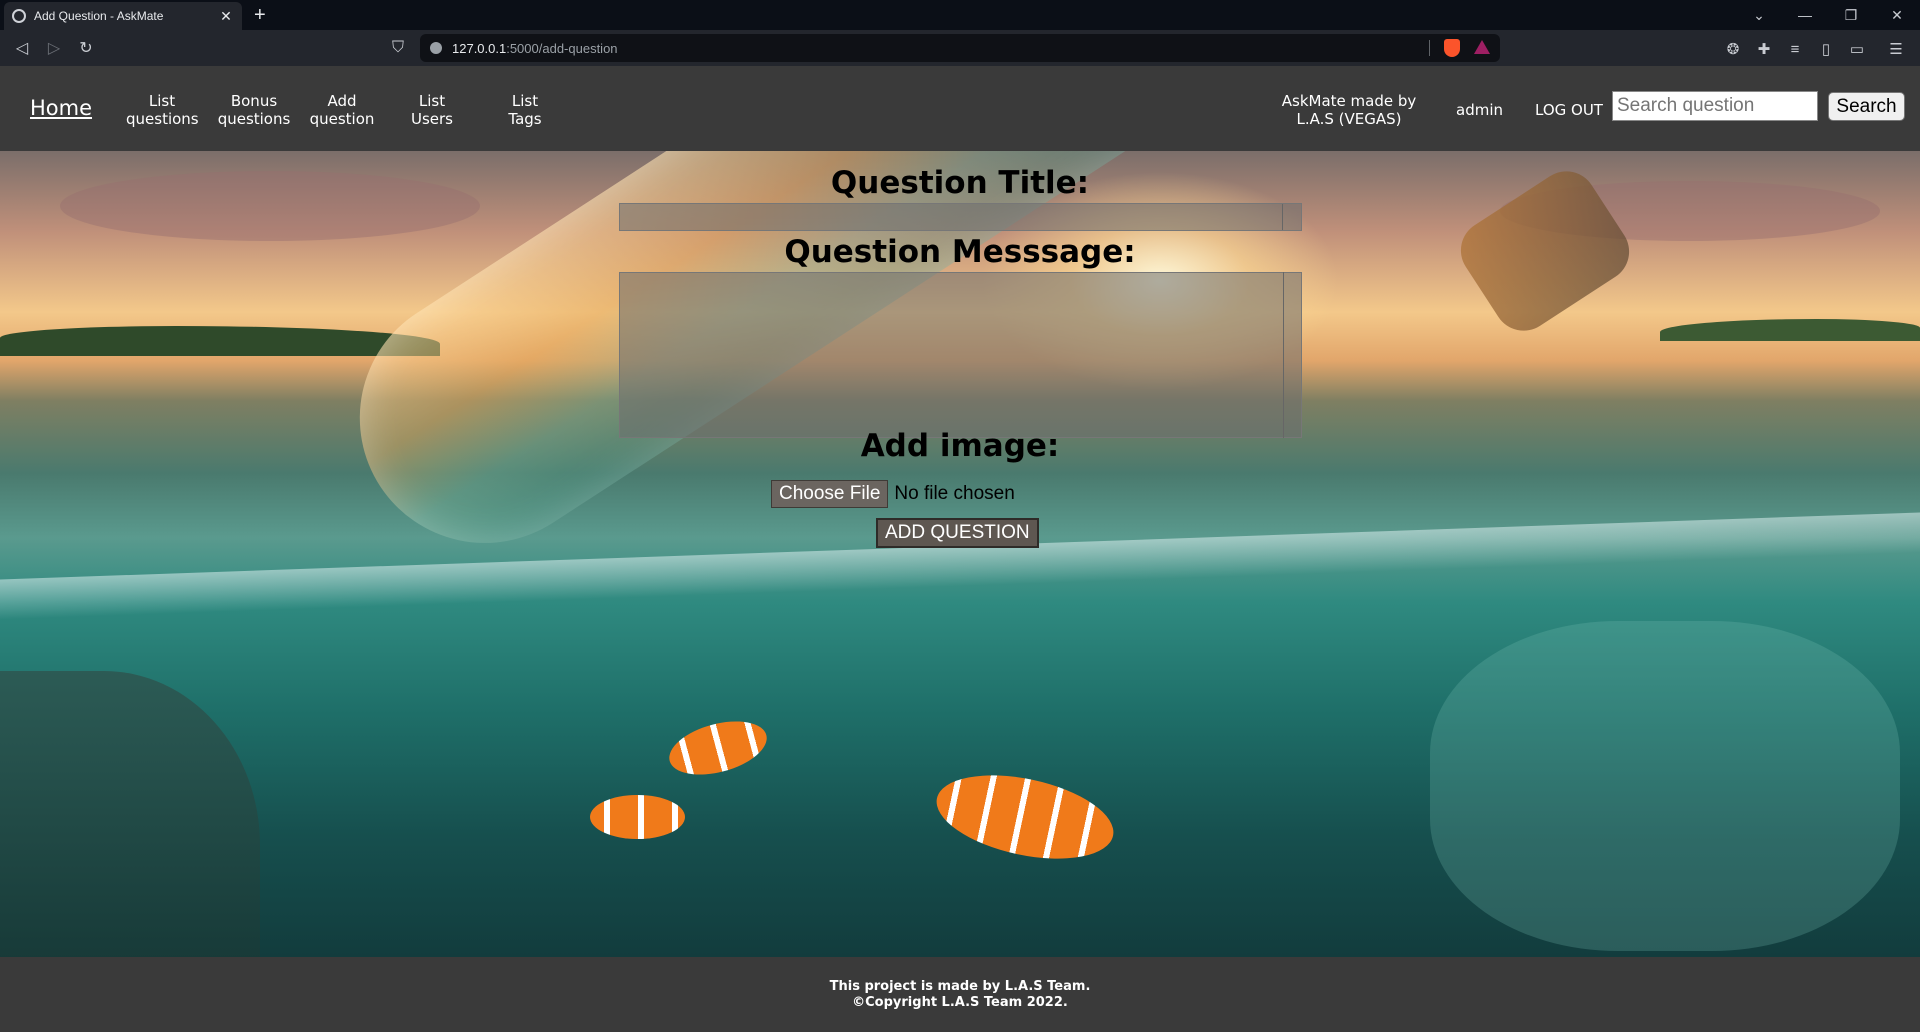 This screenshot has height=1032, width=1920. Describe the element at coordinates (1479, 110) in the screenshot. I see `nav-user-link: admin` at that location.